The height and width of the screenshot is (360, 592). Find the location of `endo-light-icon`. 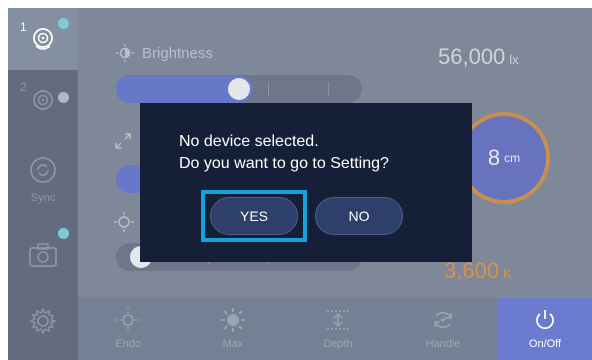

endo-light-icon is located at coordinates (128, 320).